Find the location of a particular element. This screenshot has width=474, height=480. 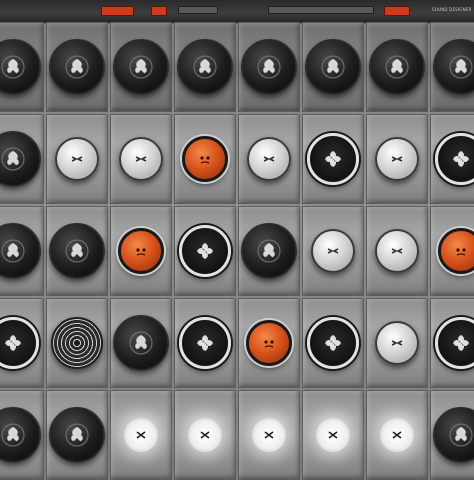

spiral-knob is located at coordinates (77, 343).